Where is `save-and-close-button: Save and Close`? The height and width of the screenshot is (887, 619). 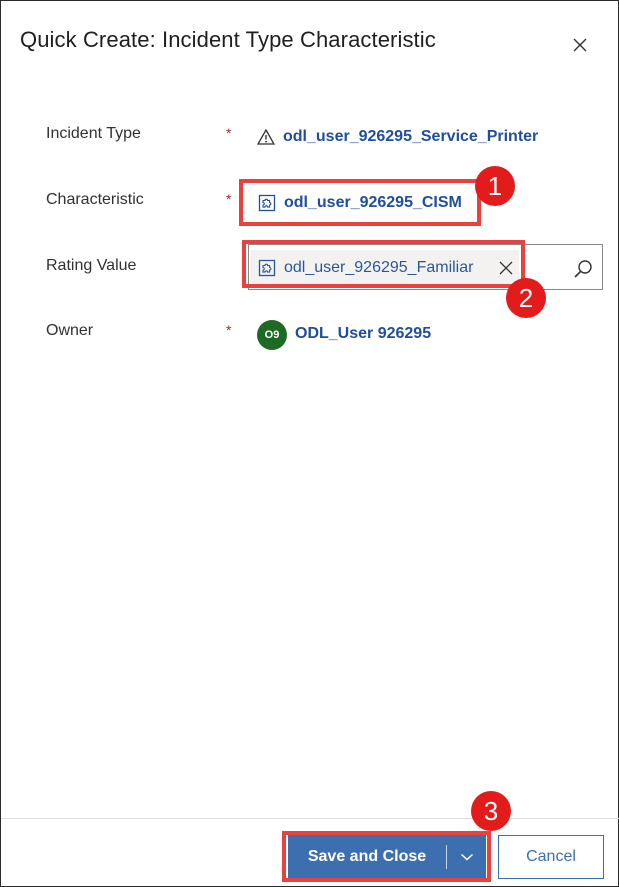 save-and-close-button: Save and Close is located at coordinates (387, 857).